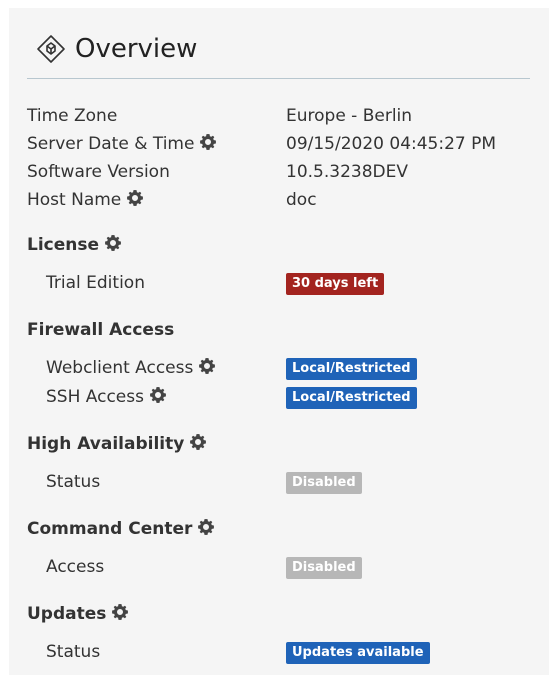 The image size is (557, 675). I want to click on ha-label: High Availability, so click(106, 444).